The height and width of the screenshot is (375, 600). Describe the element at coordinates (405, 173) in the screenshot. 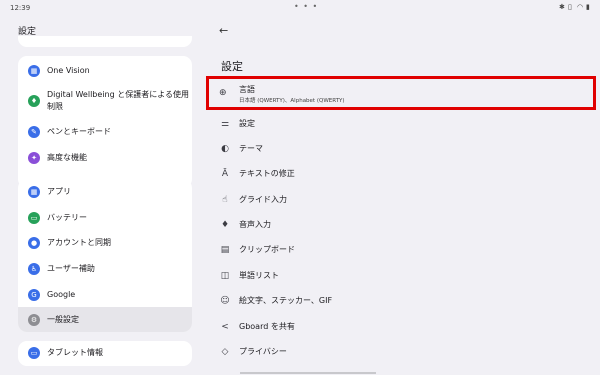

I see `settings-item-text-correction: Ā テキストの修正` at that location.